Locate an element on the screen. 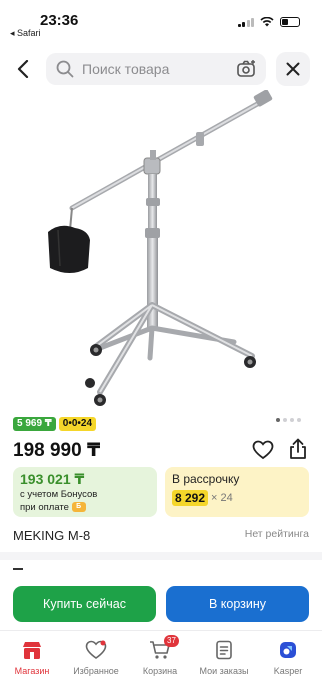 Image resolution: width=322 pixels, height=700 pixels. bonus-price-card: 193 021 ₸ с учетом Бонусов при оплате Б is located at coordinates (85, 492).